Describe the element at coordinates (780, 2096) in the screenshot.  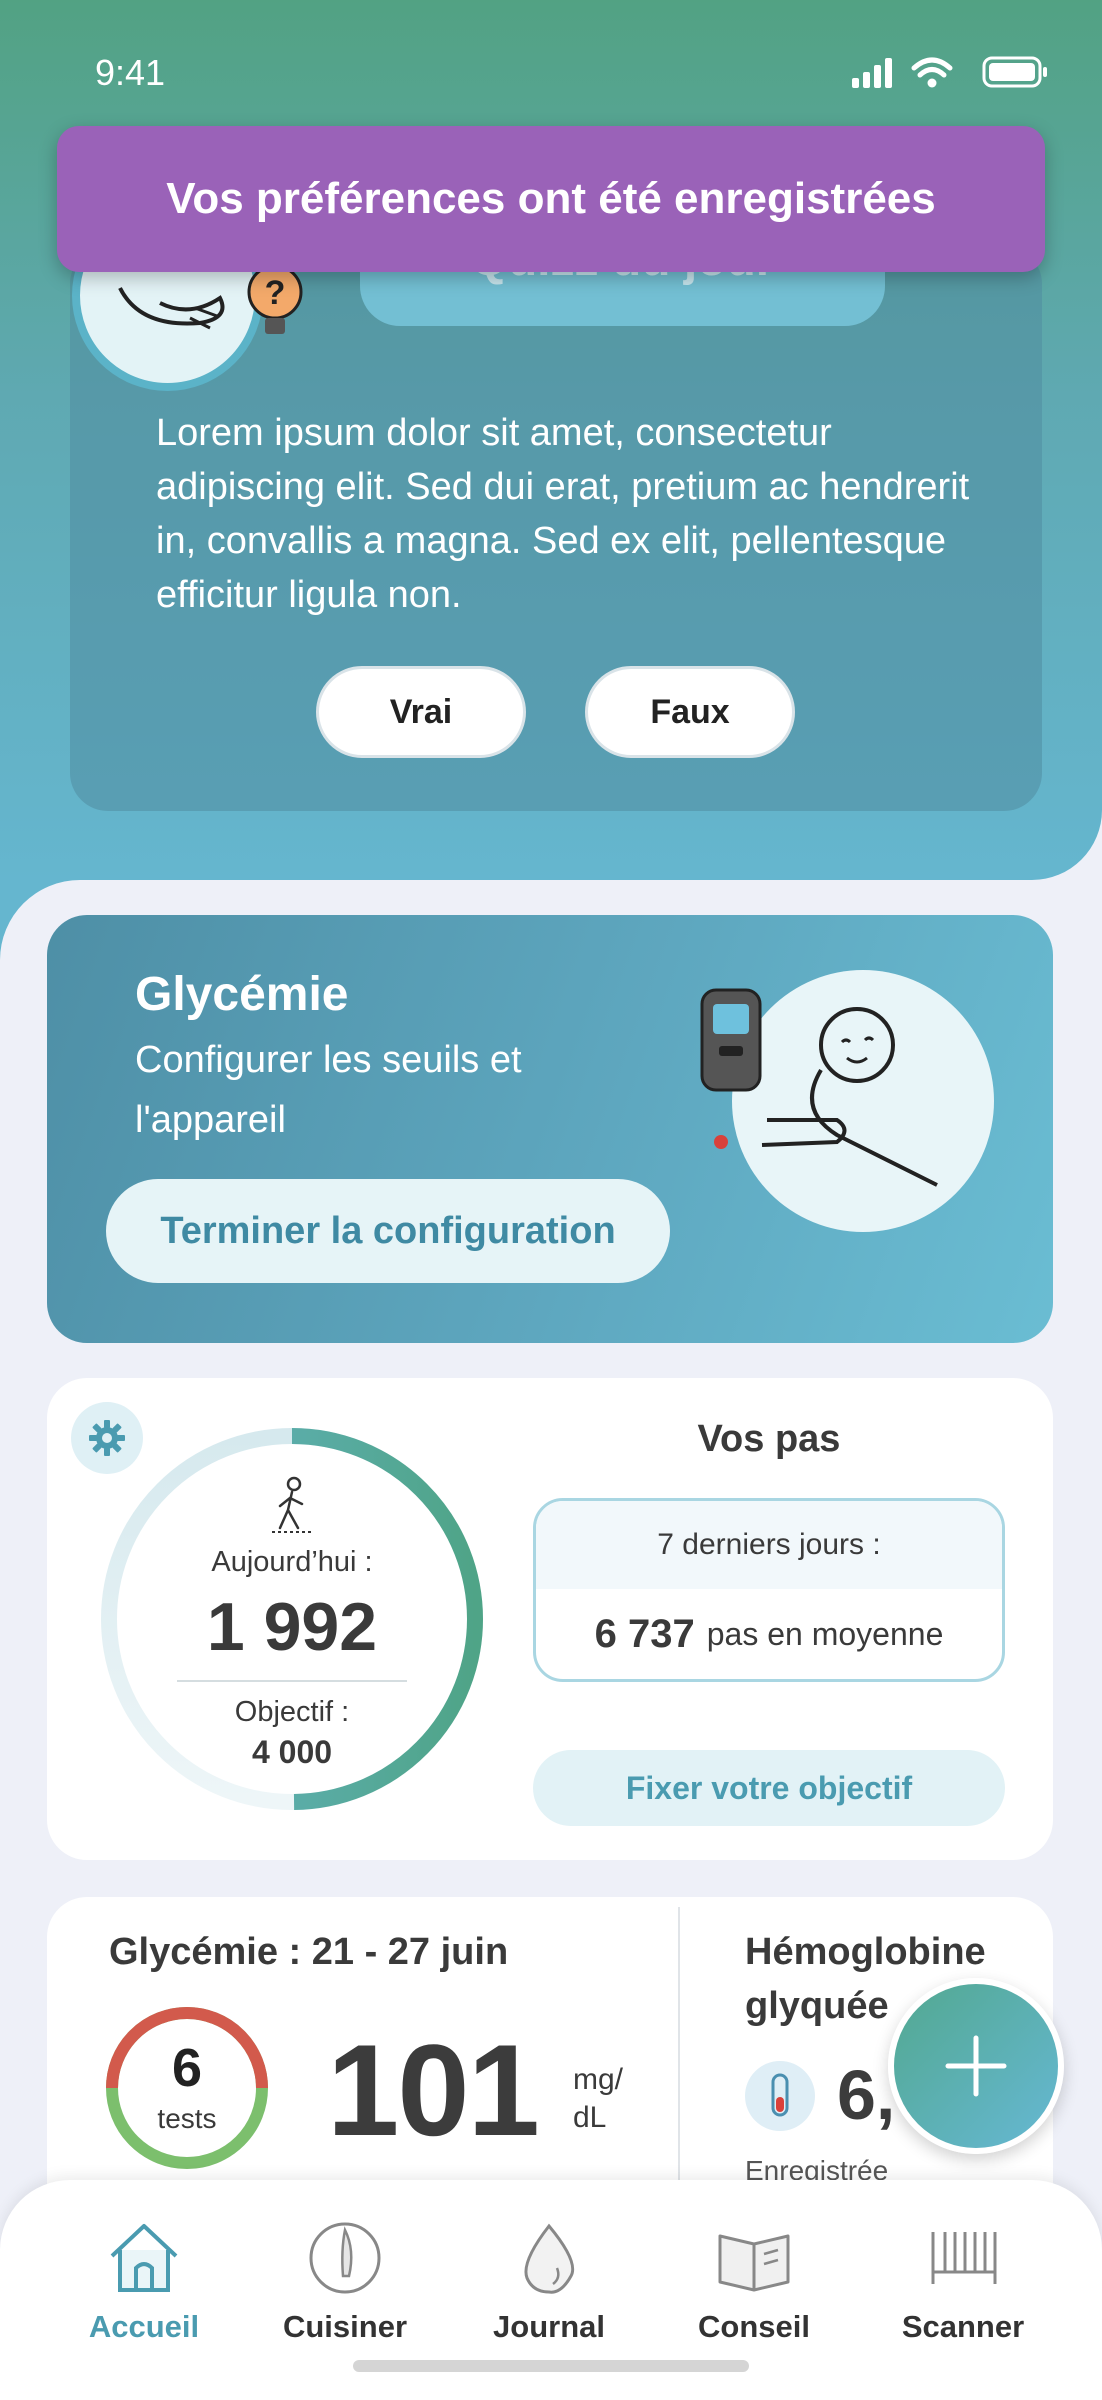
I see `test-tube-icon` at that location.